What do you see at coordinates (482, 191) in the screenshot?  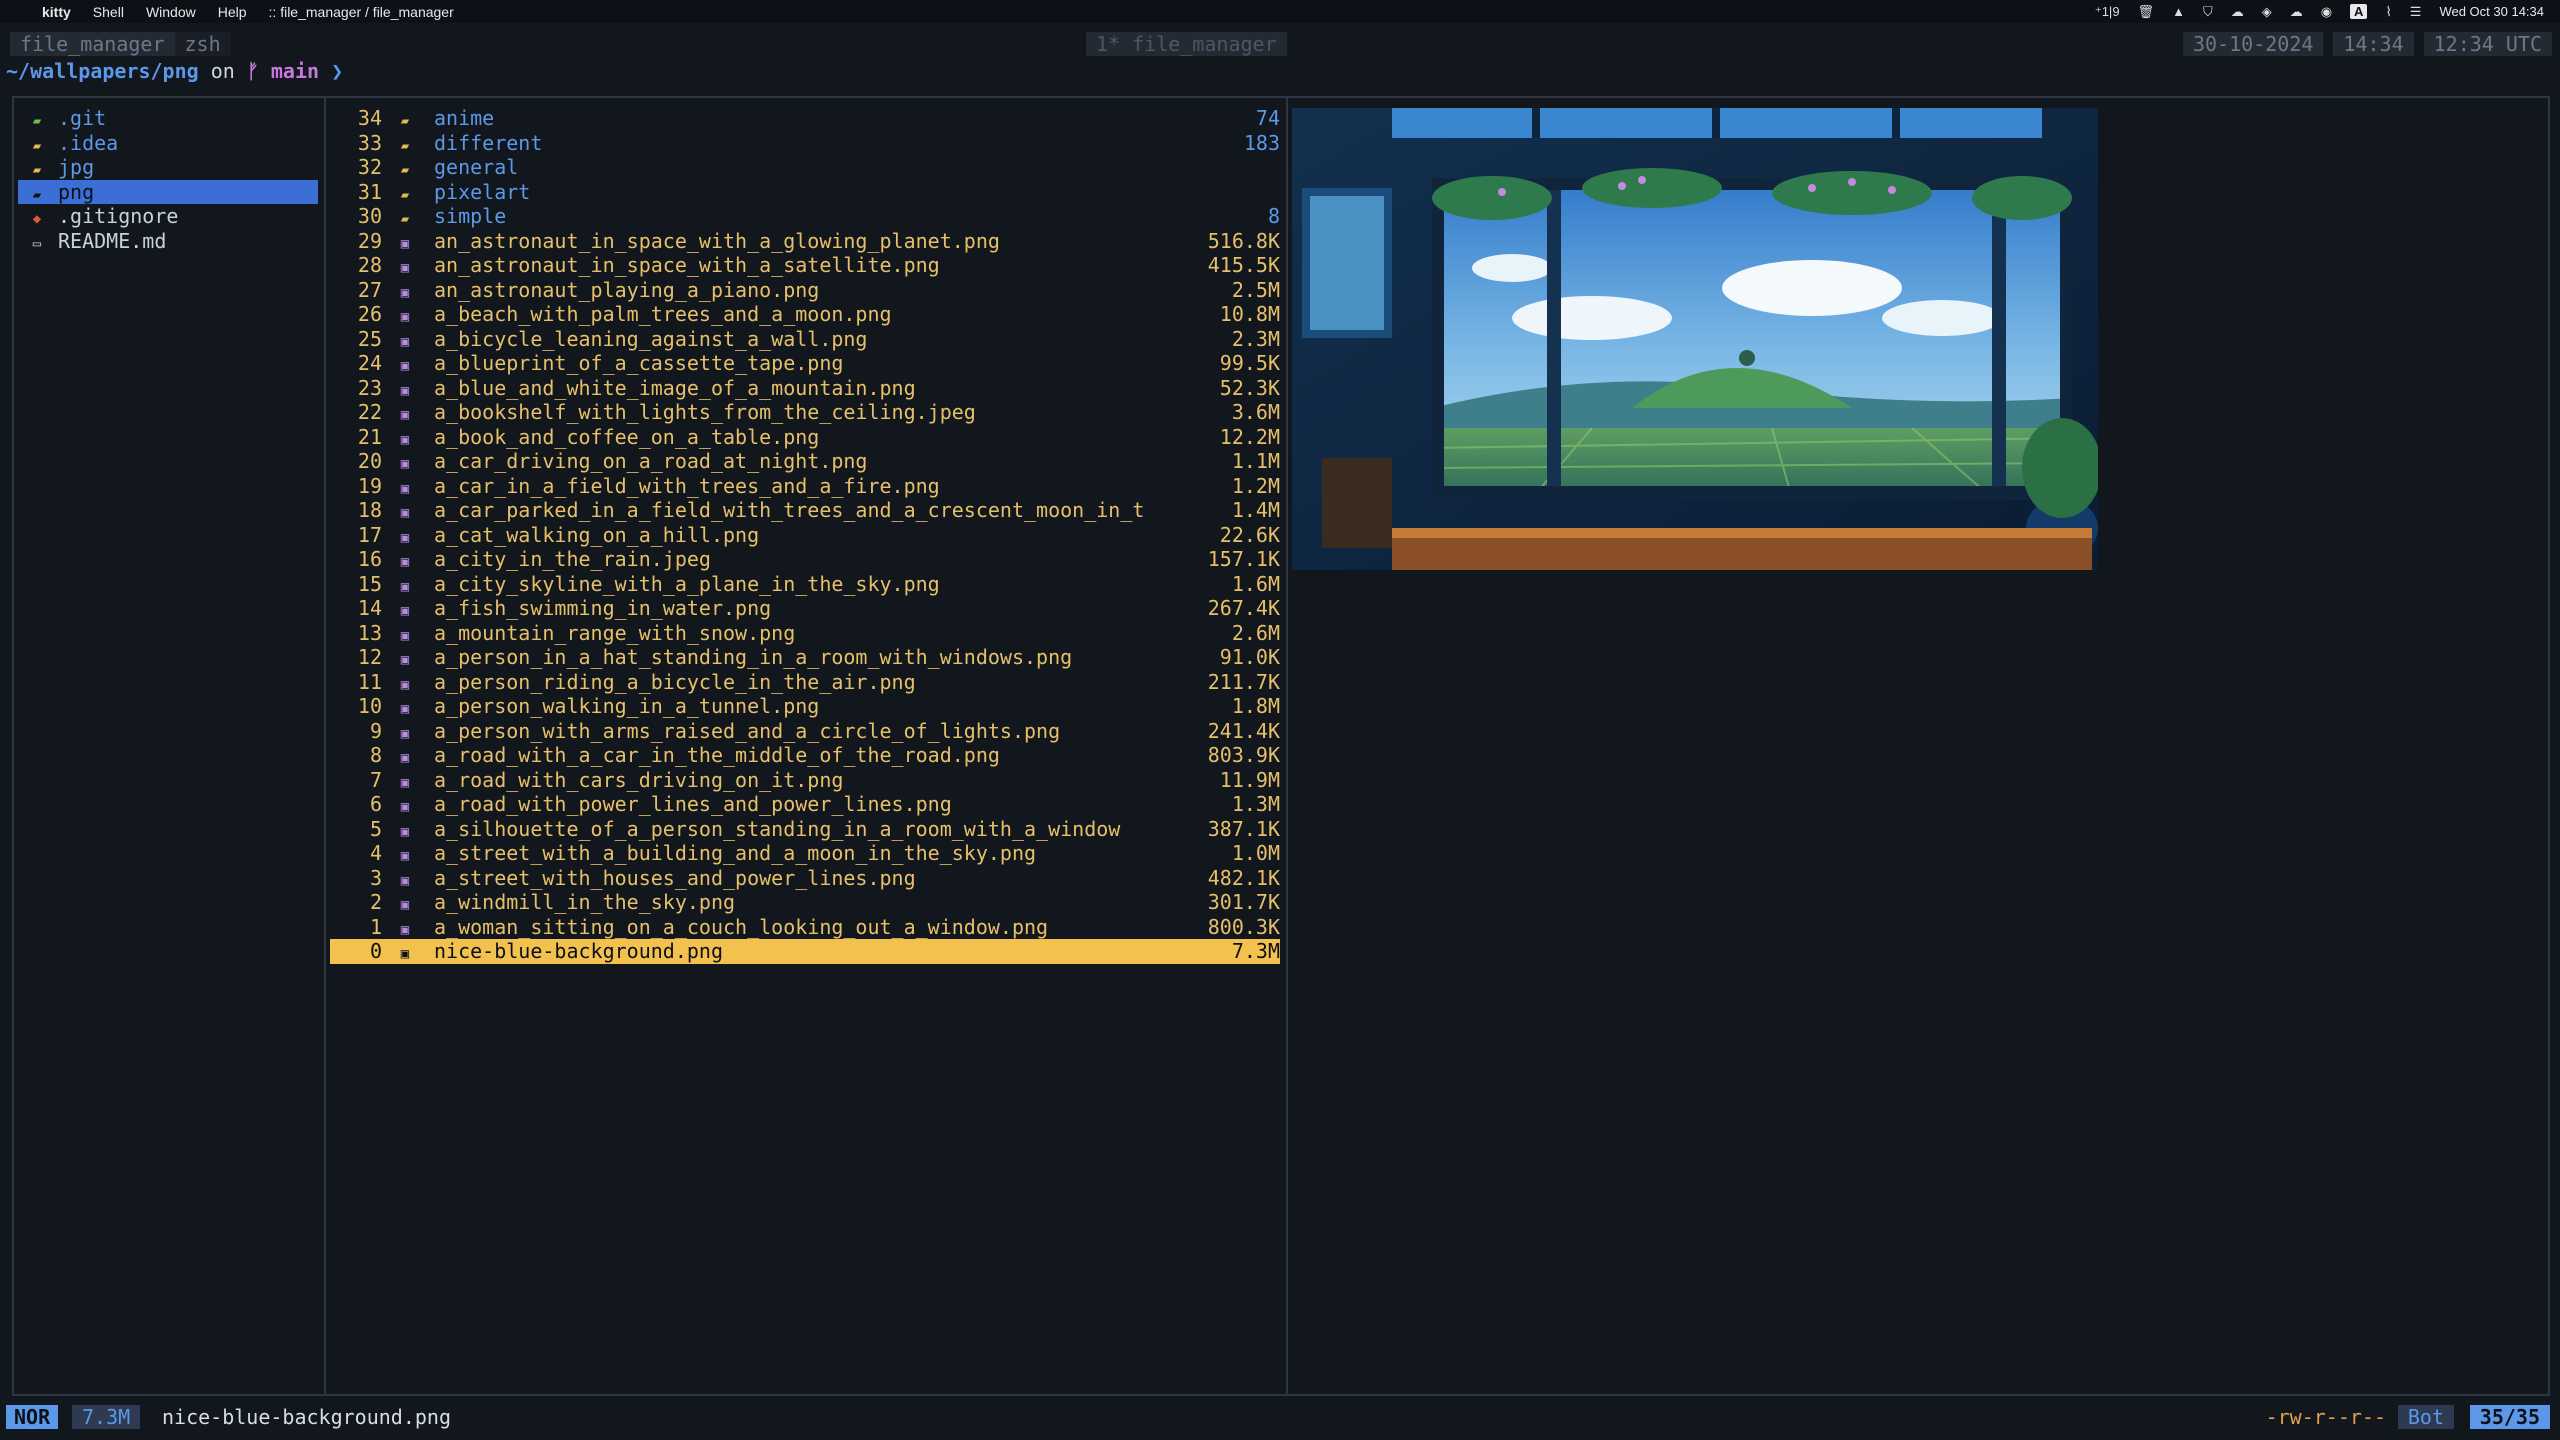 I see `entry-name: pixelart` at bounding box center [482, 191].